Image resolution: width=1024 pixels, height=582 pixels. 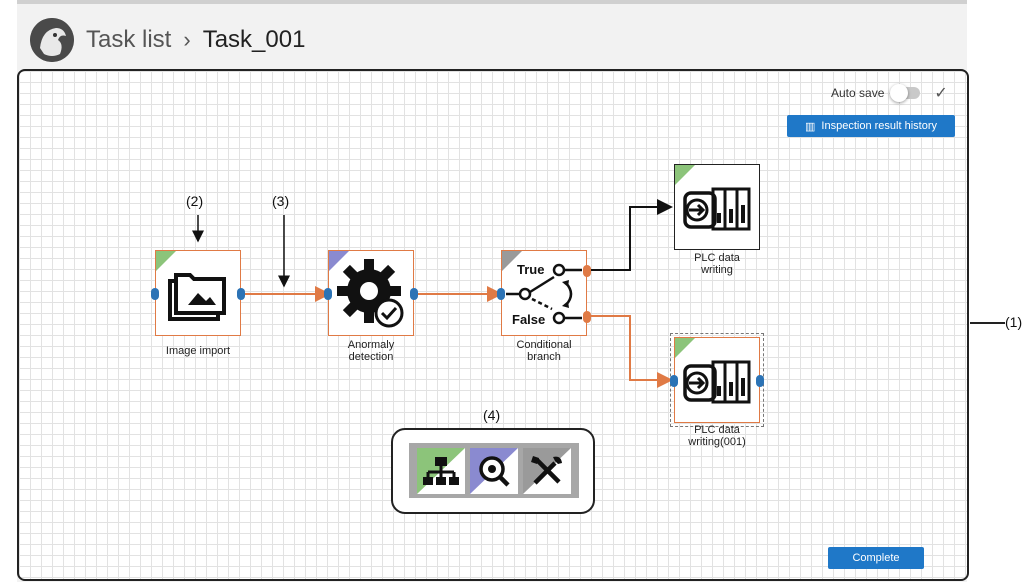 I want to click on node-conditional-branch: True False, so click(x=544, y=293).